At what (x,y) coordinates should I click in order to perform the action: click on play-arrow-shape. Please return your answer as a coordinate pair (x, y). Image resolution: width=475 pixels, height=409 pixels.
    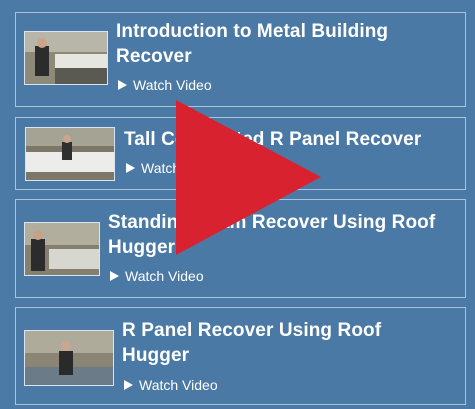
    Looking at the image, I should click on (248, 177).